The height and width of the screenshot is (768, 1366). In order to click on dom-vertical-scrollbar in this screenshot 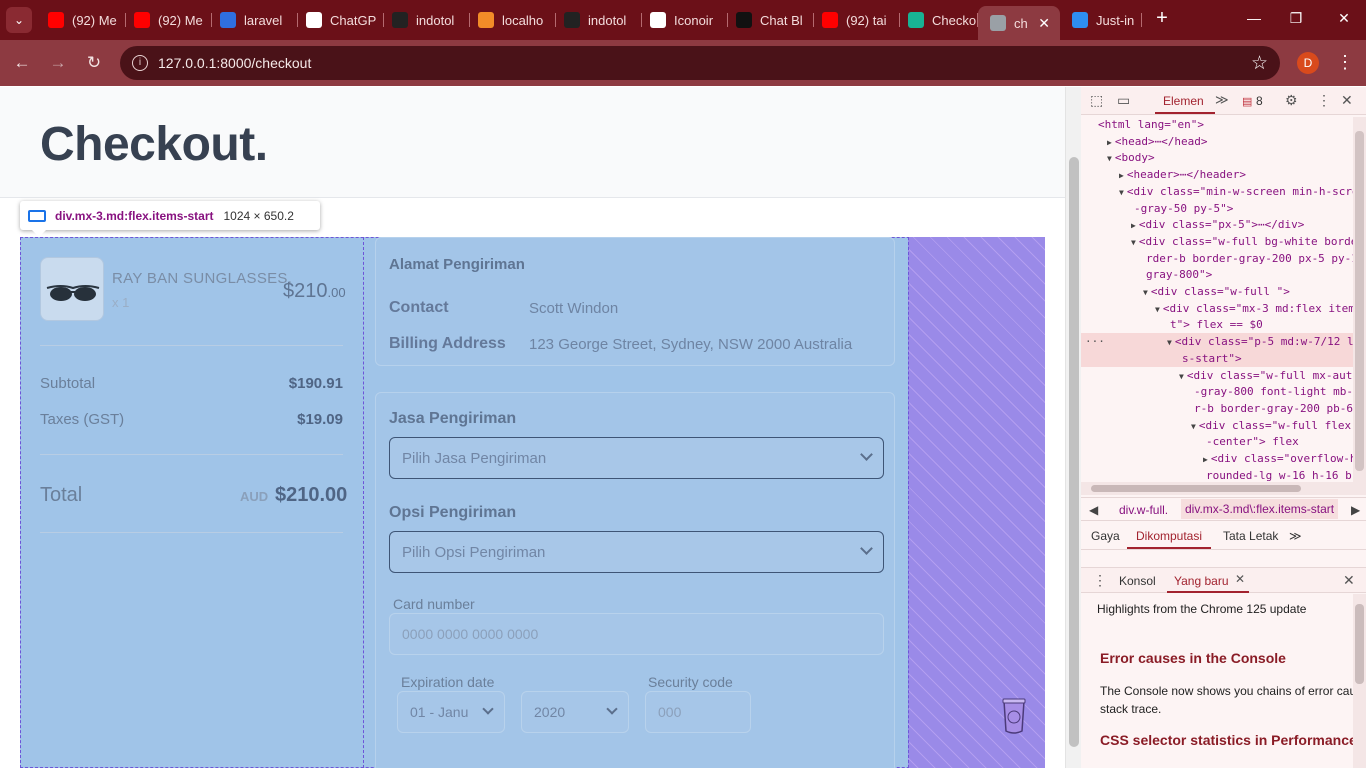, I will do `click(1359, 306)`.